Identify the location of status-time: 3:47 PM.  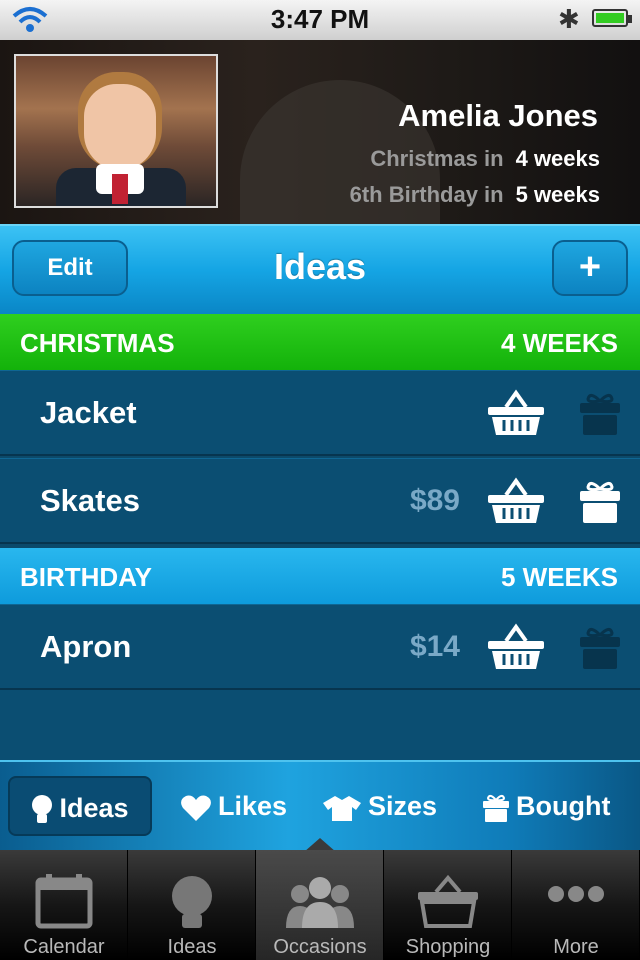
(320, 19).